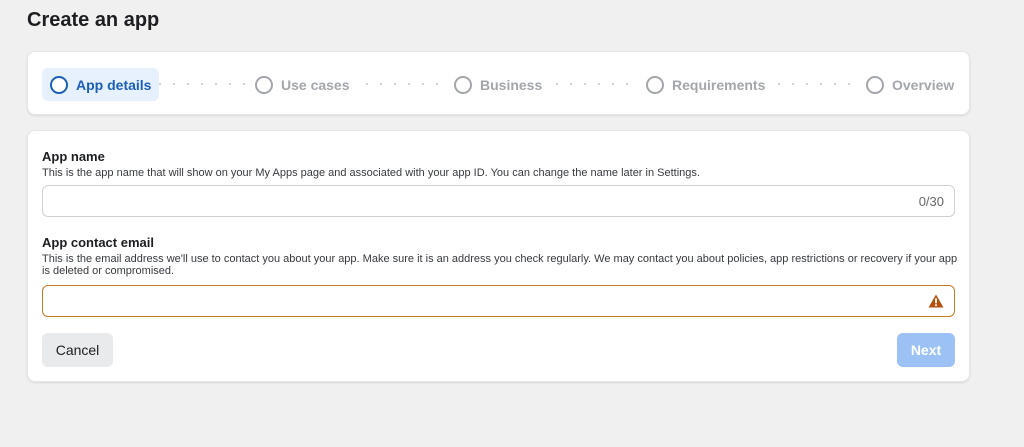  Describe the element at coordinates (93, 20) in the screenshot. I see `page-title: Create an app` at that location.